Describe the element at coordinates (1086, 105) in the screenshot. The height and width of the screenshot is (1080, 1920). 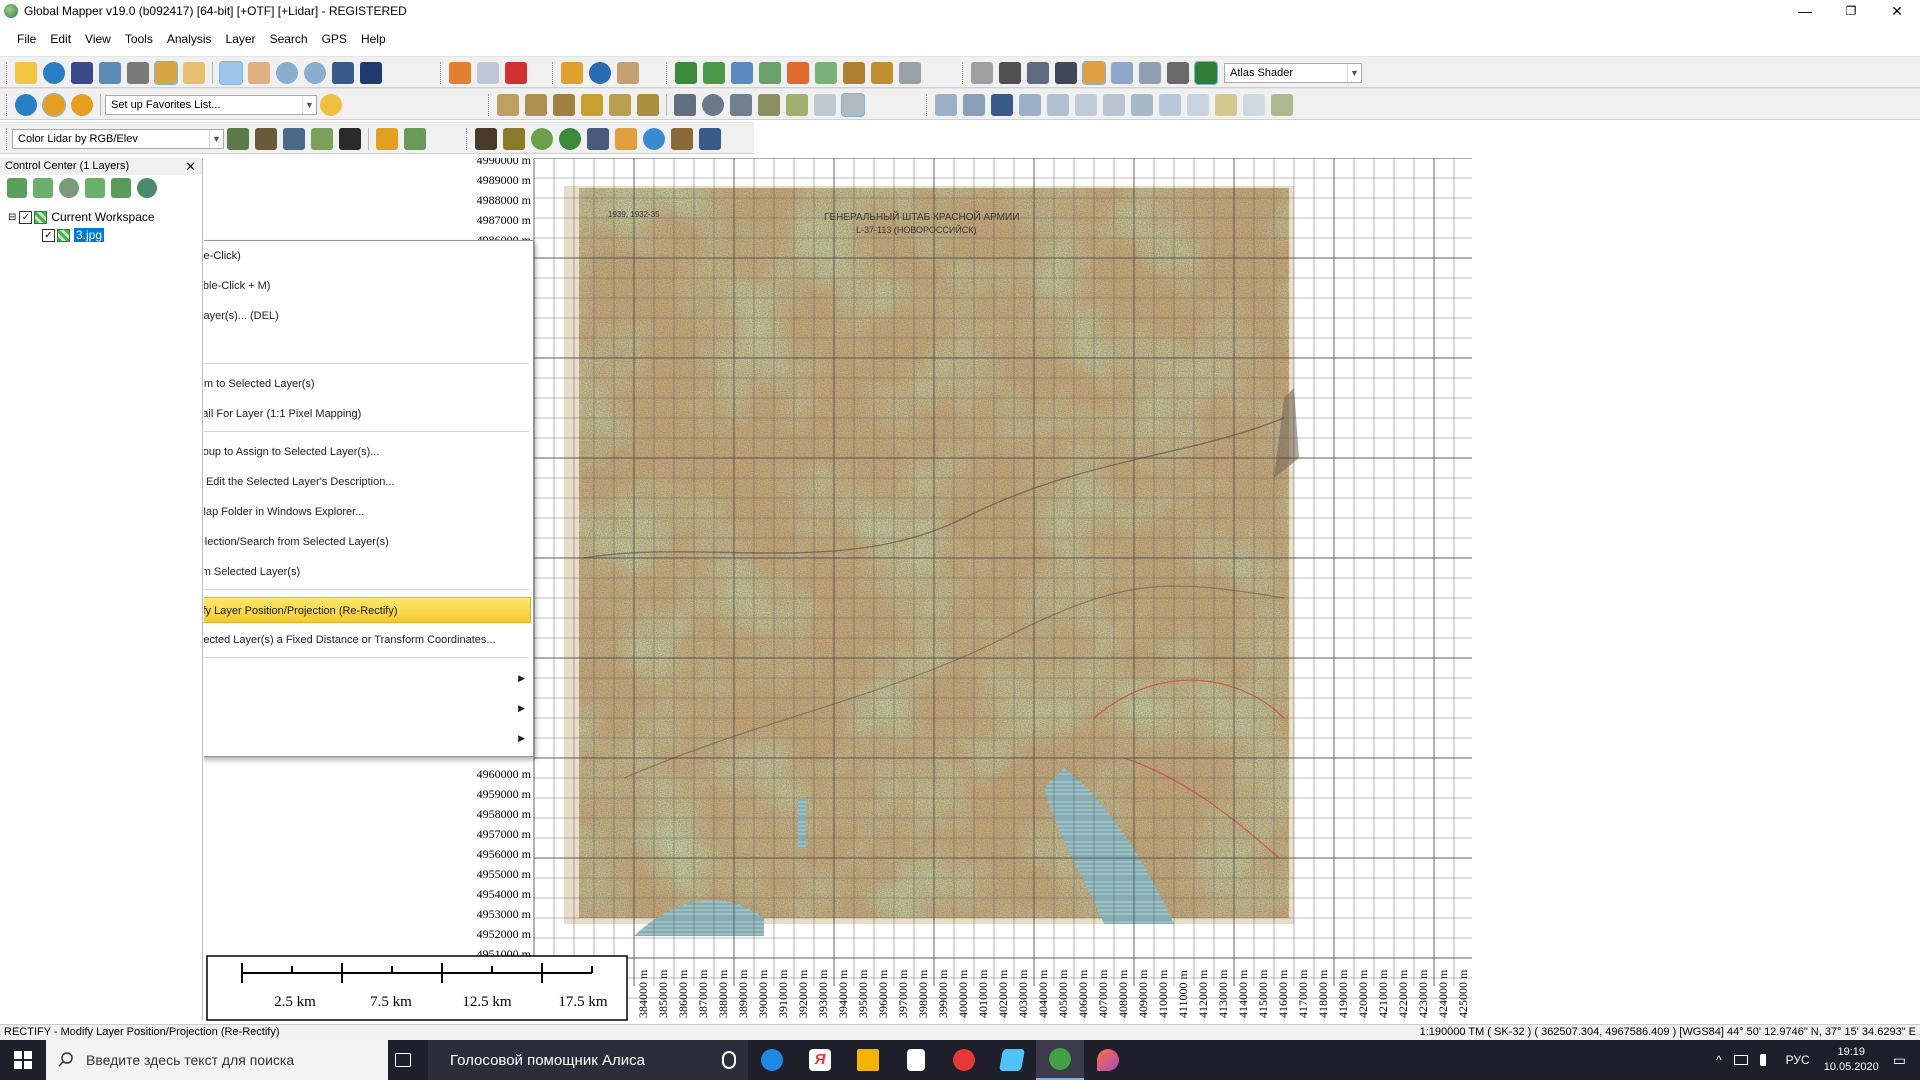
I see `add-vertex-icon` at that location.